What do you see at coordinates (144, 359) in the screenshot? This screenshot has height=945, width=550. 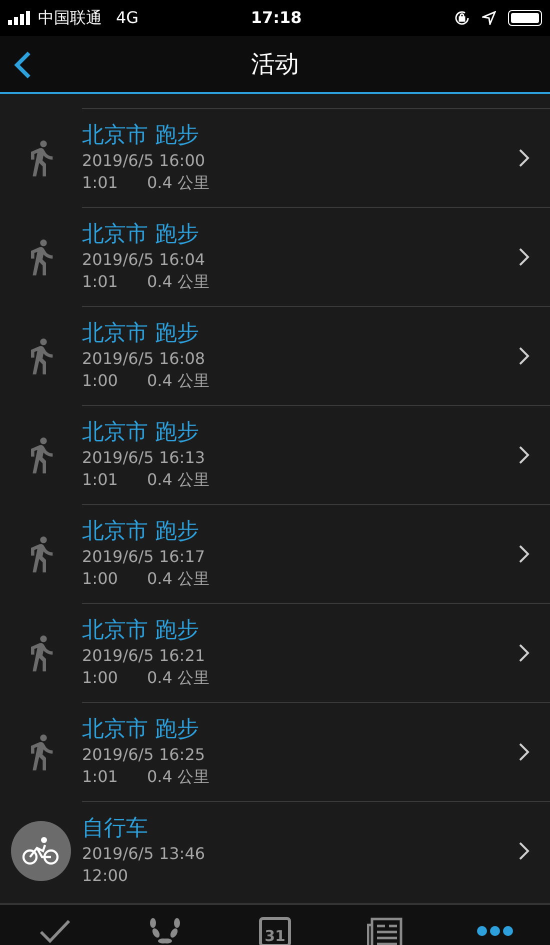 I see `activity-datetime: 2019/6/5 16:08` at bounding box center [144, 359].